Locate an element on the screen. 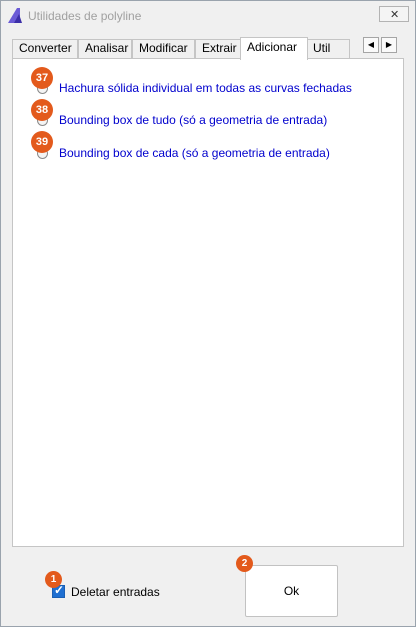 The image size is (416, 627). tab-extrair: Extrair is located at coordinates (218, 48).